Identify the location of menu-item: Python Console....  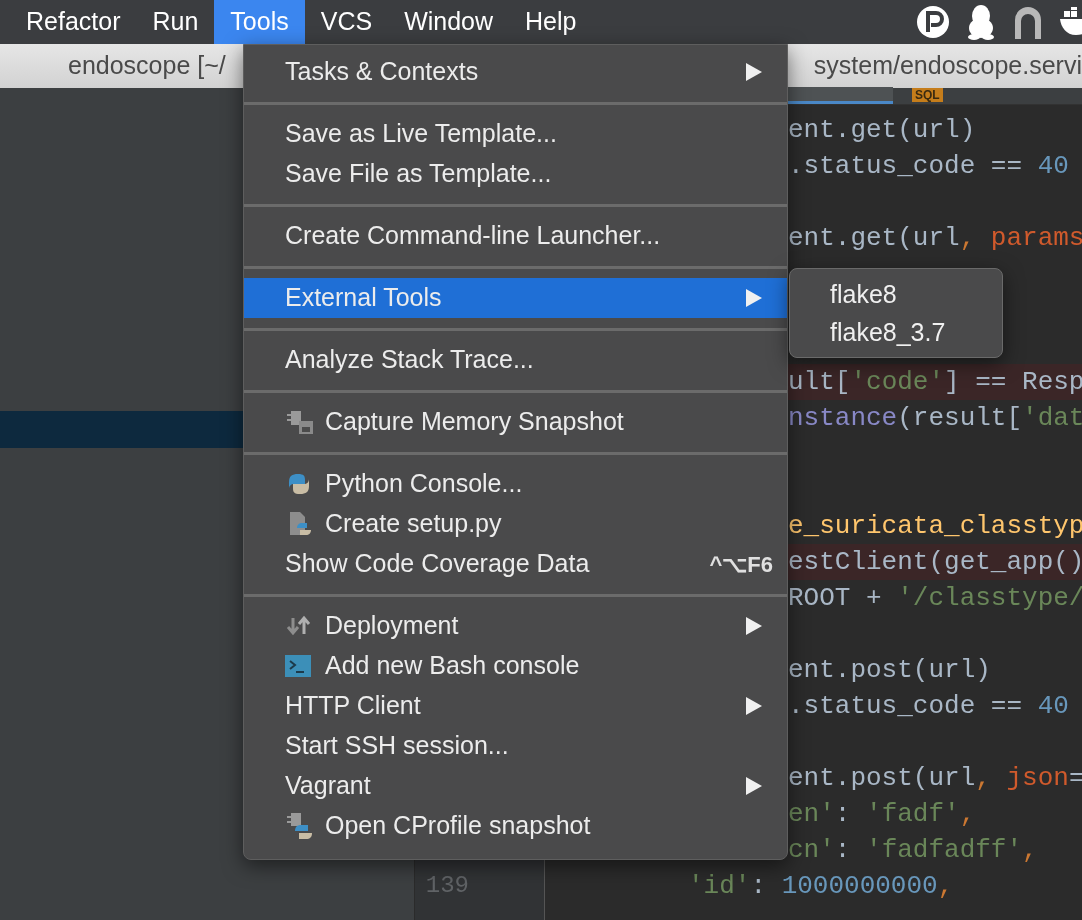
(515, 484).